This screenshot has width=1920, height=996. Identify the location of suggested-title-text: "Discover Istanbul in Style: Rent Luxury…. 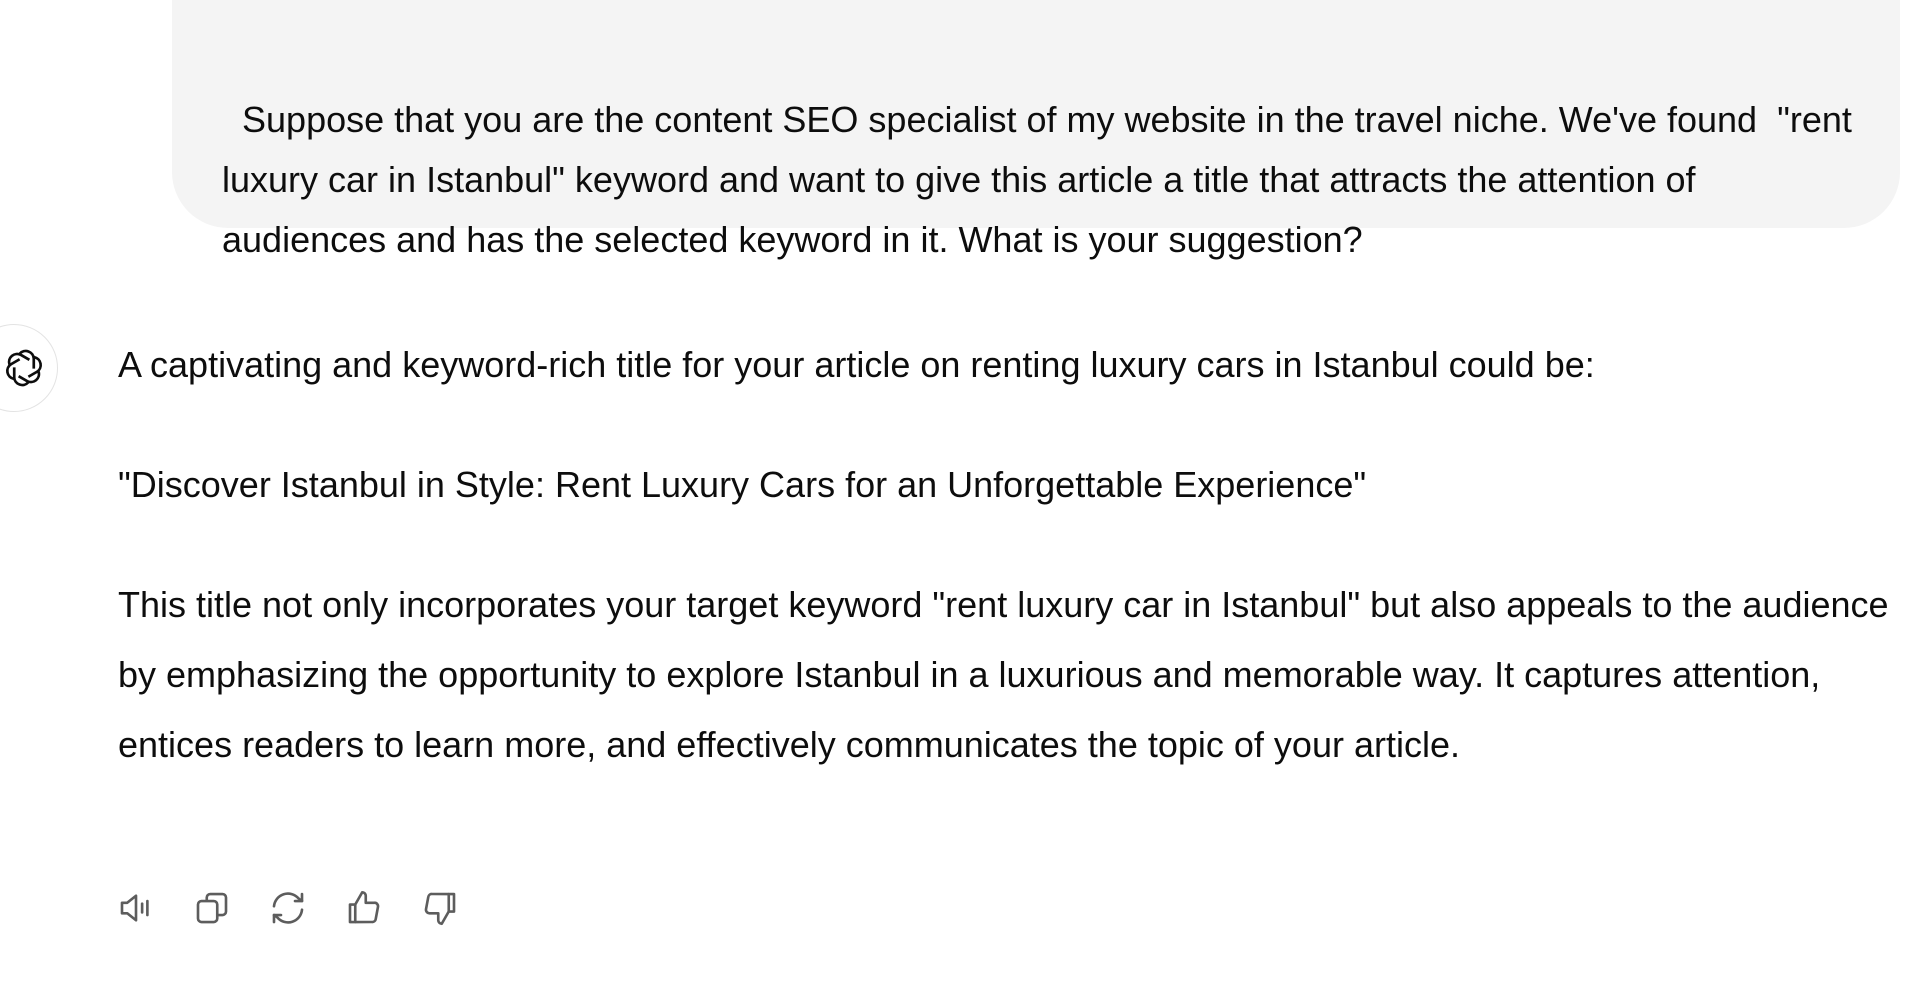
(742, 484).